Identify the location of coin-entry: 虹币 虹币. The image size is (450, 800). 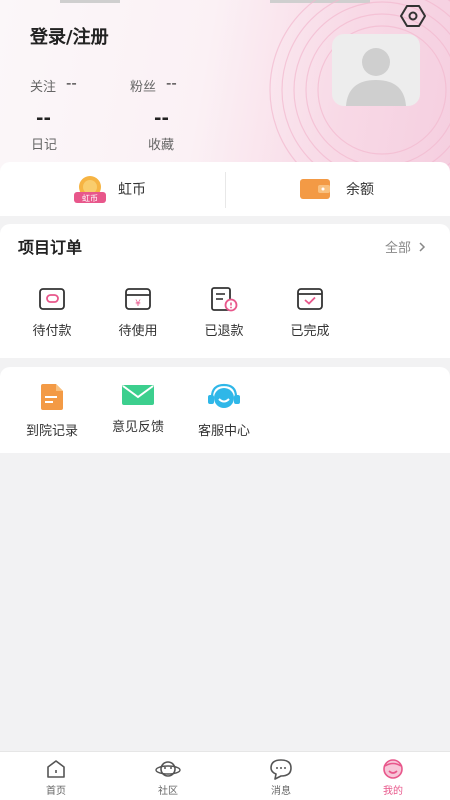
(109, 189).